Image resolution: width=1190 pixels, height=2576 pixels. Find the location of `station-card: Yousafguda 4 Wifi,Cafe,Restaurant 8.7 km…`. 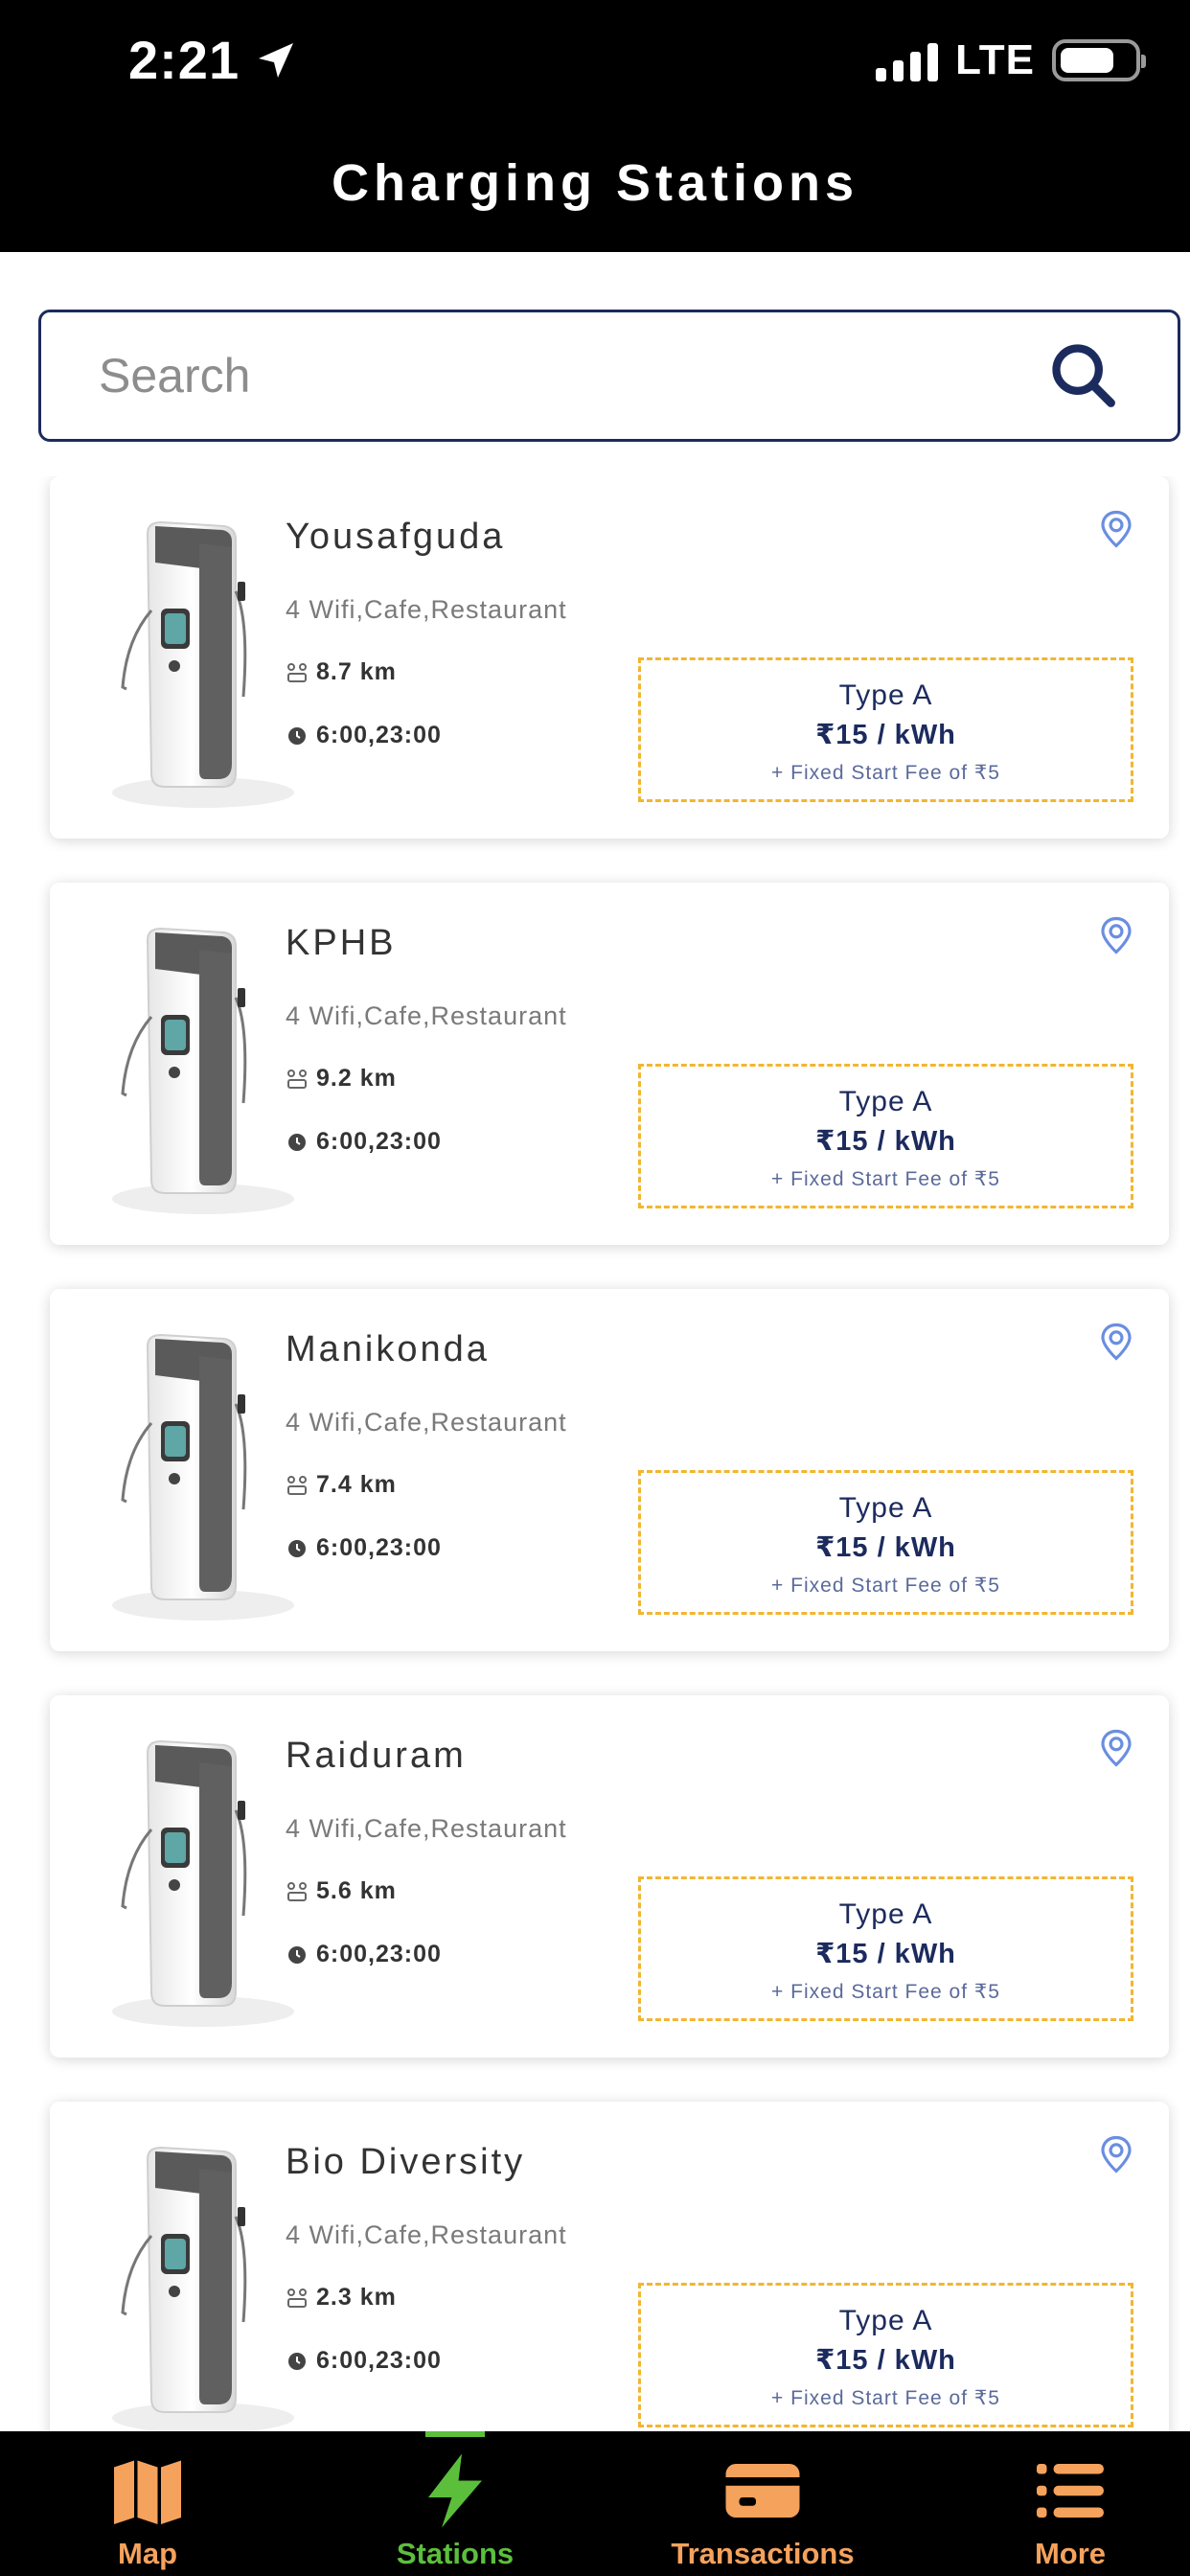

station-card: Yousafguda 4 Wifi,Cafe,Restaurant 8.7 km… is located at coordinates (609, 657).